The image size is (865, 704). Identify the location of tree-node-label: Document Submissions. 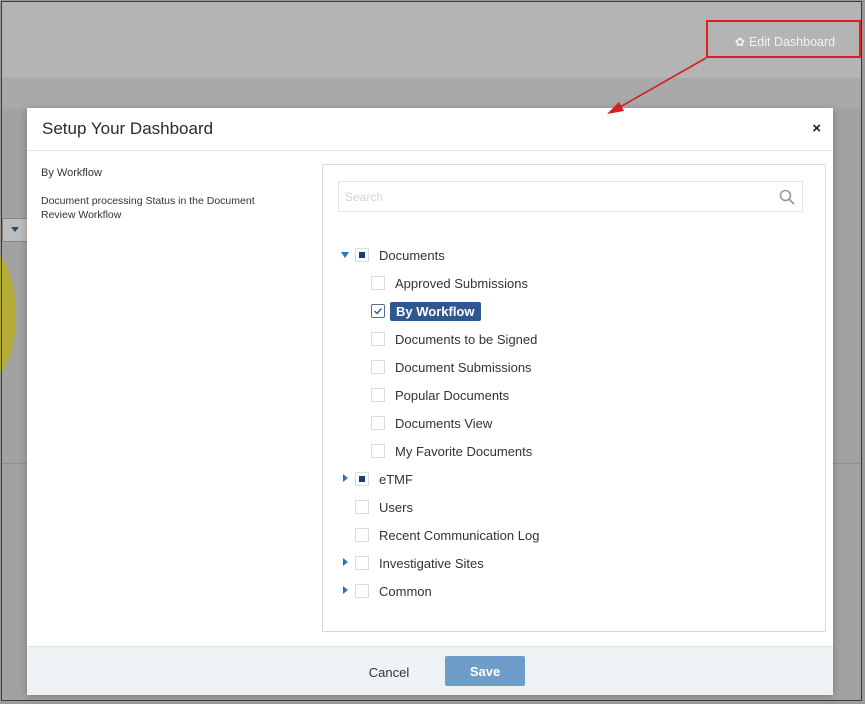
(463, 367).